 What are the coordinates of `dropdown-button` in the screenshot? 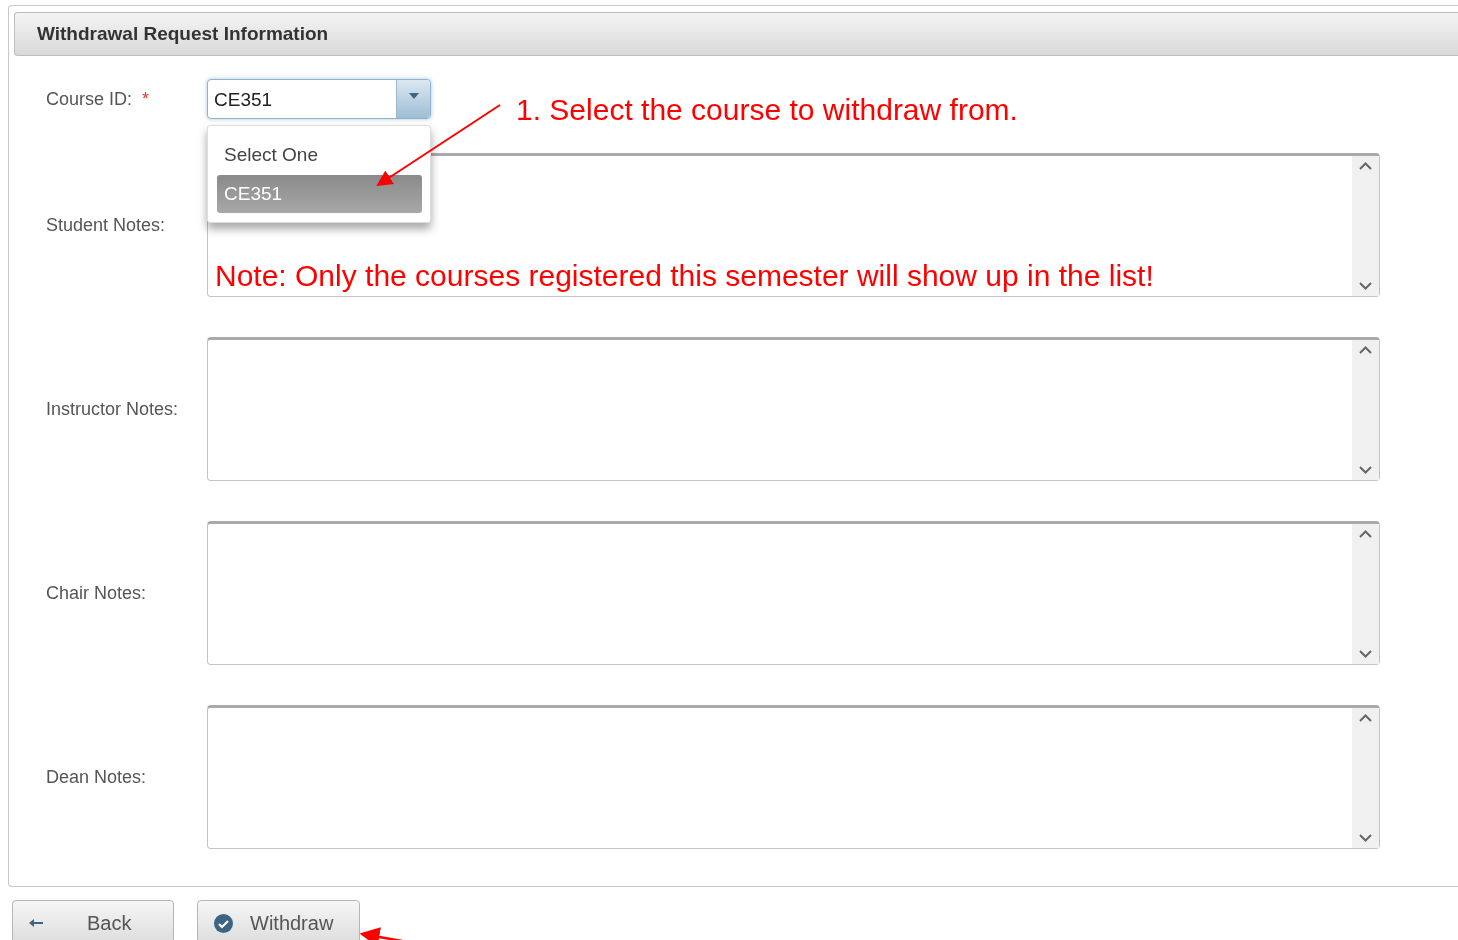 It's located at (413, 99).